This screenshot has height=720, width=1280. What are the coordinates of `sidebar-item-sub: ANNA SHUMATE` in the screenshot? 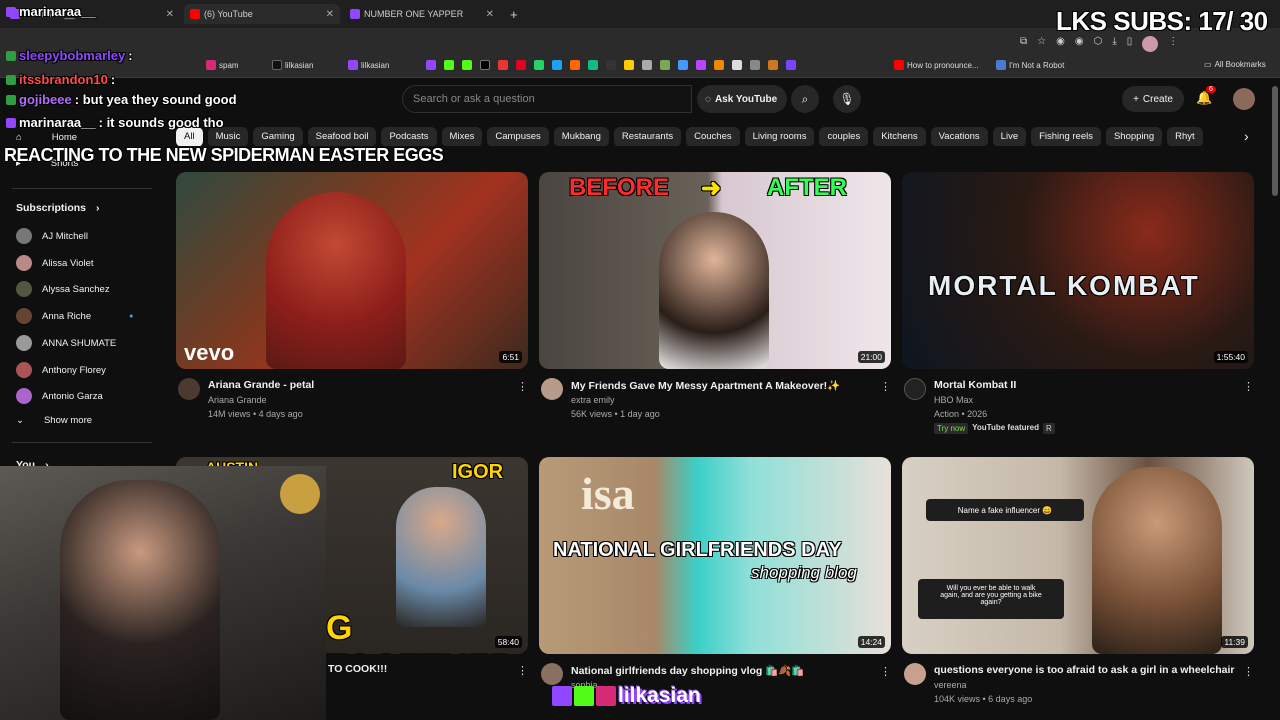 It's located at (66, 343).